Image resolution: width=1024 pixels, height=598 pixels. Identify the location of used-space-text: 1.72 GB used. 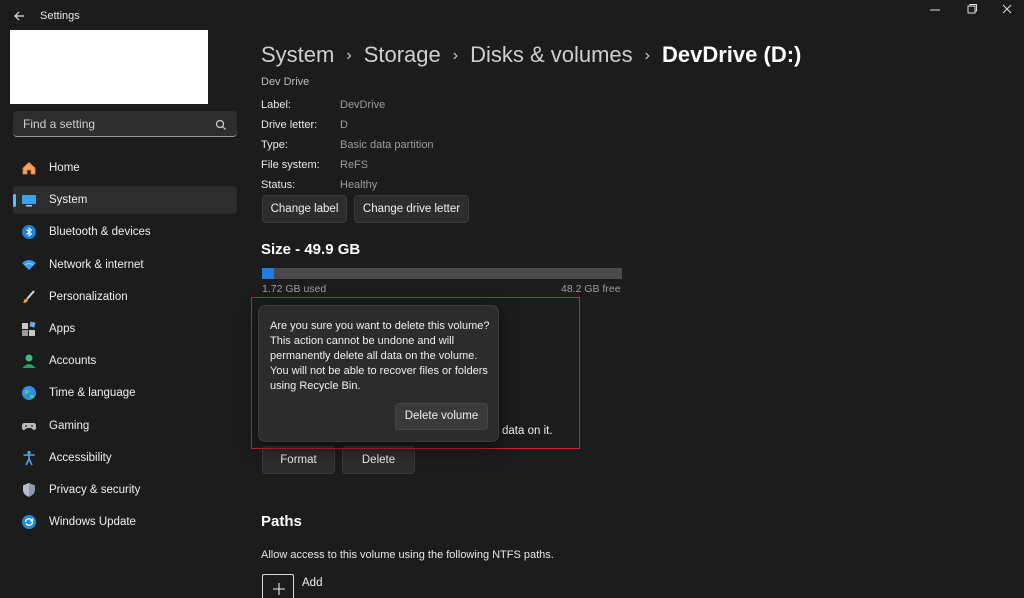
(294, 289).